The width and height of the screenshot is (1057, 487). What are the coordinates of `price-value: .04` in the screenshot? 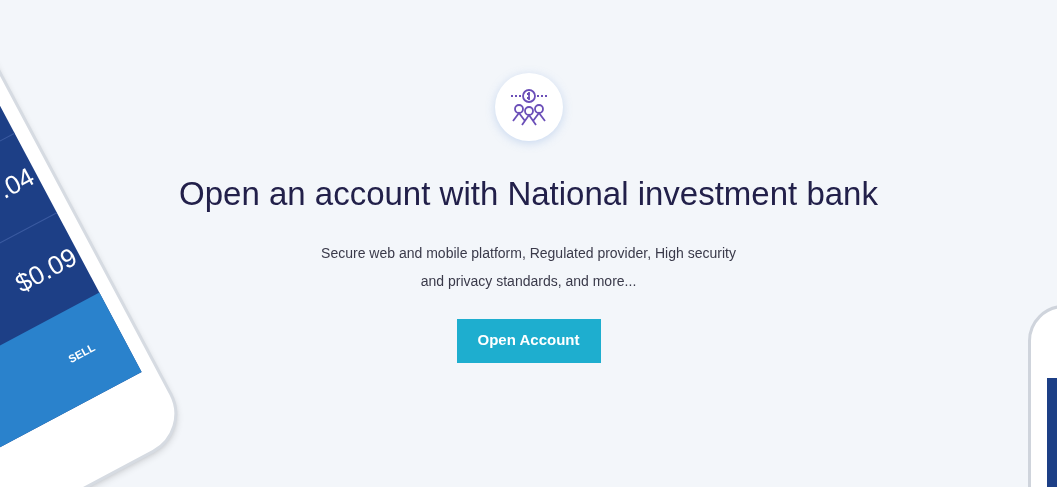 It's located at (20, 183).